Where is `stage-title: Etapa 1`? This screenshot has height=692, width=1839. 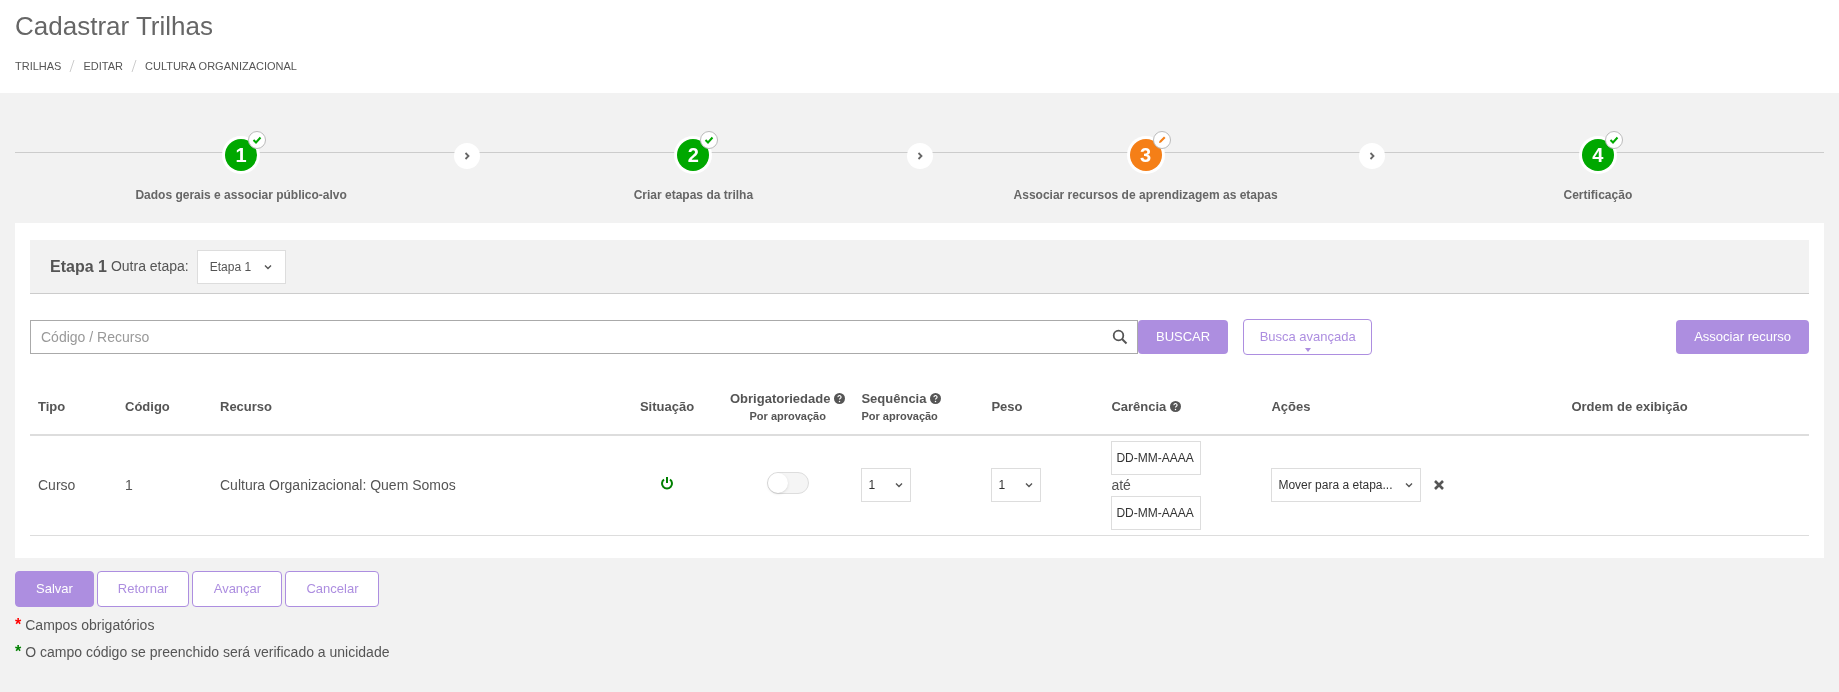 stage-title: Etapa 1 is located at coordinates (78, 266).